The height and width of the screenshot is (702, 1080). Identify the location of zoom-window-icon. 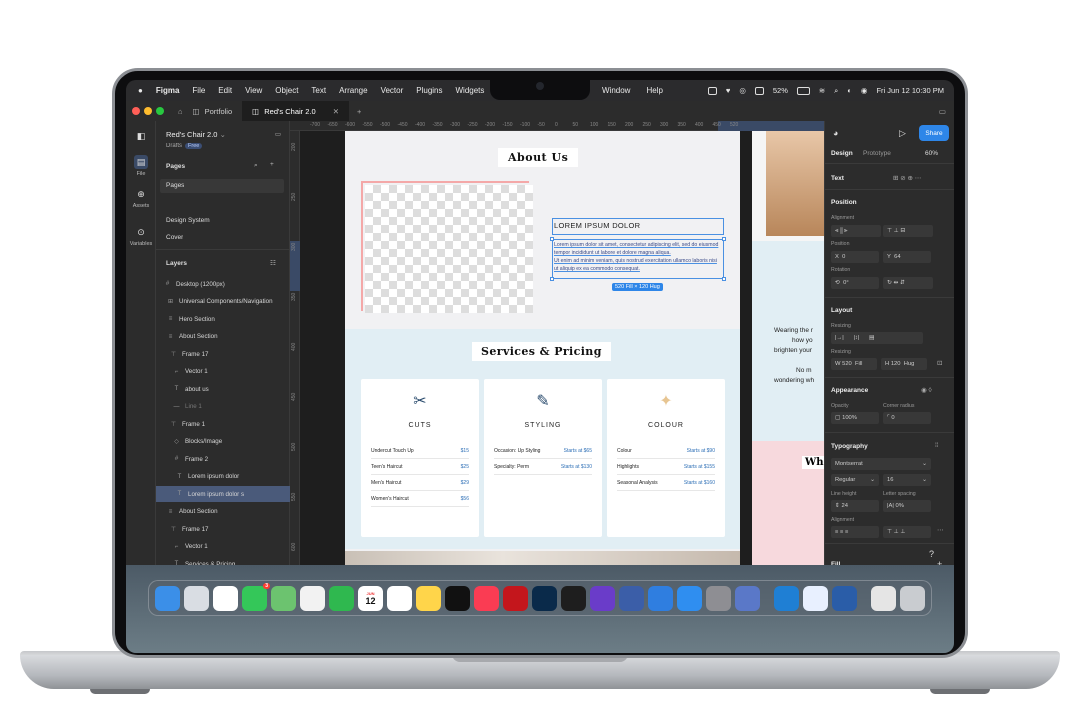
(160, 111).